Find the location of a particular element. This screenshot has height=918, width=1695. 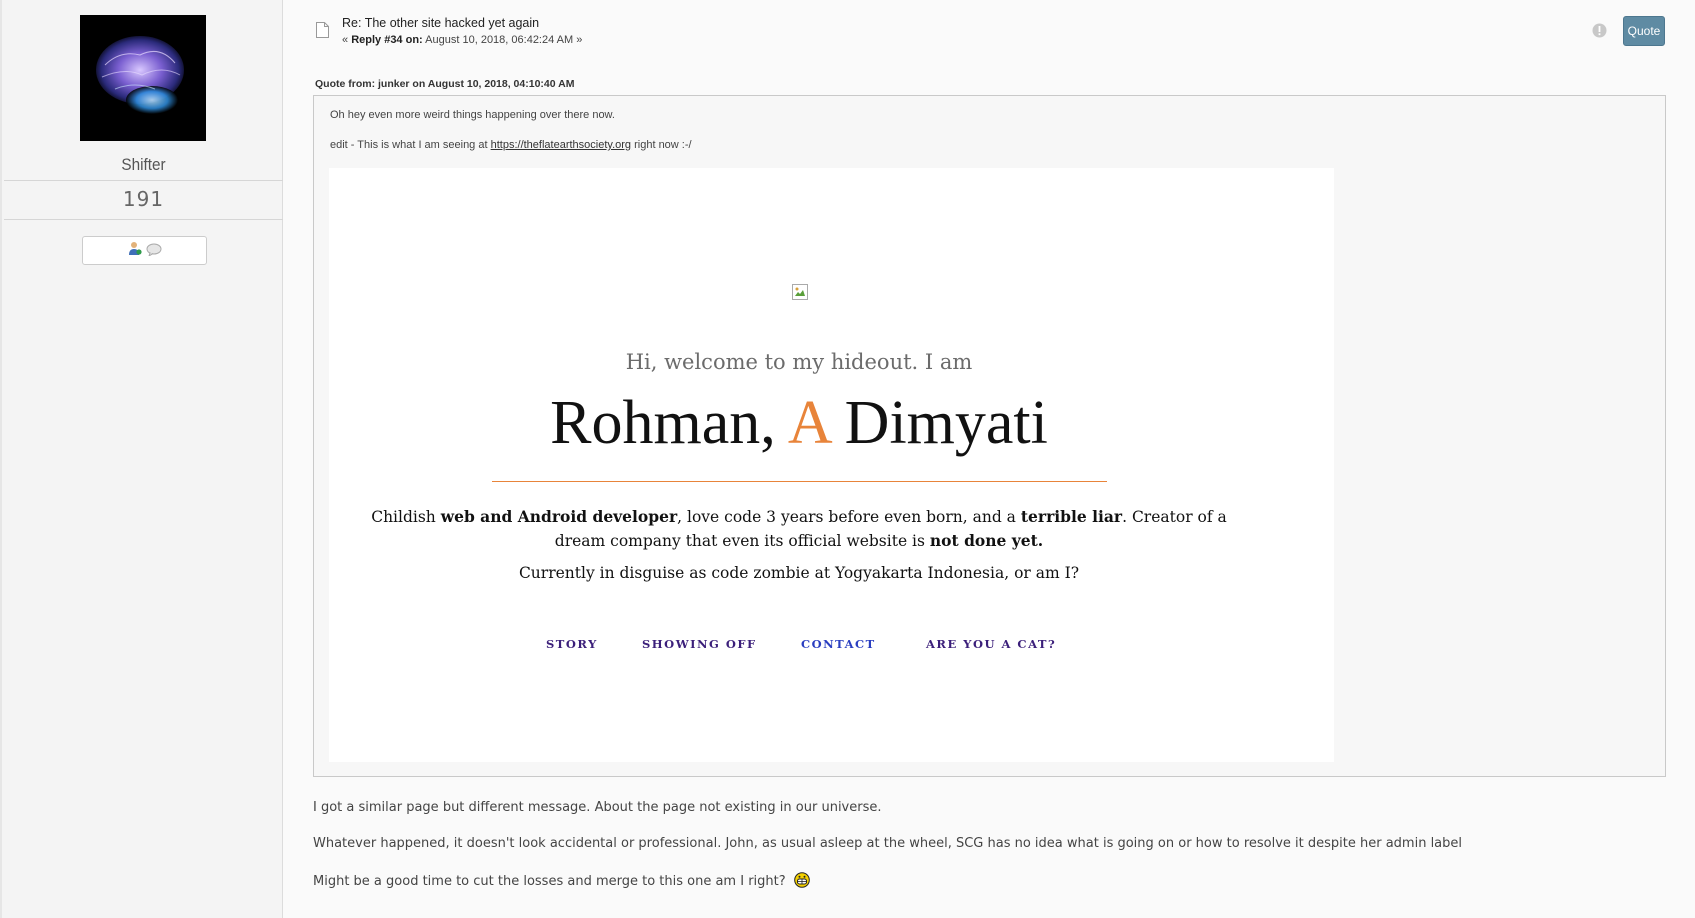

post-subject: Re: The other site hacked yet again is located at coordinates (440, 23).